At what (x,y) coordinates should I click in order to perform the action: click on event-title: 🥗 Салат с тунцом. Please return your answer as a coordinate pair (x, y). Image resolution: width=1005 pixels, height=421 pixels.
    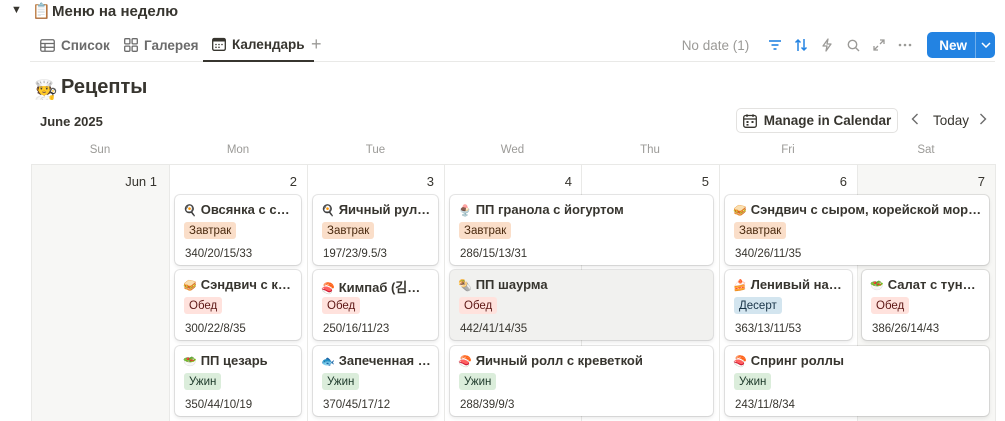
    Looking at the image, I should click on (926, 284).